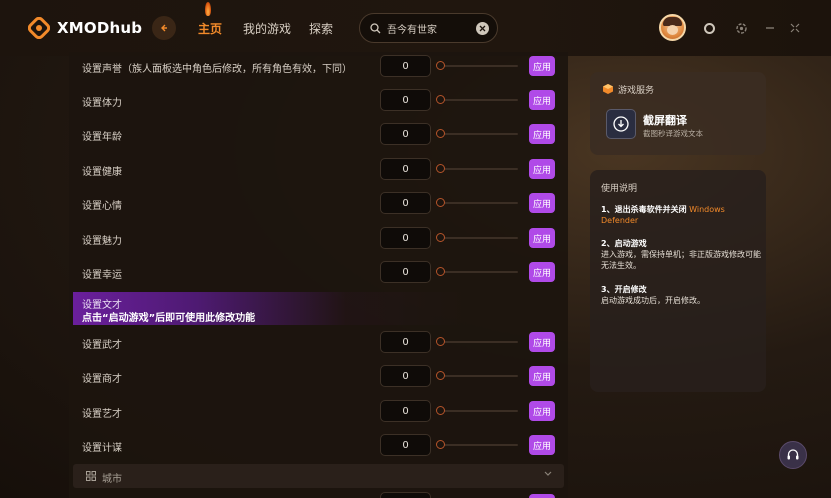 The height and width of the screenshot is (498, 831). Describe the element at coordinates (318, 101) in the screenshot. I see `option-row: 设置体力 应用` at that location.